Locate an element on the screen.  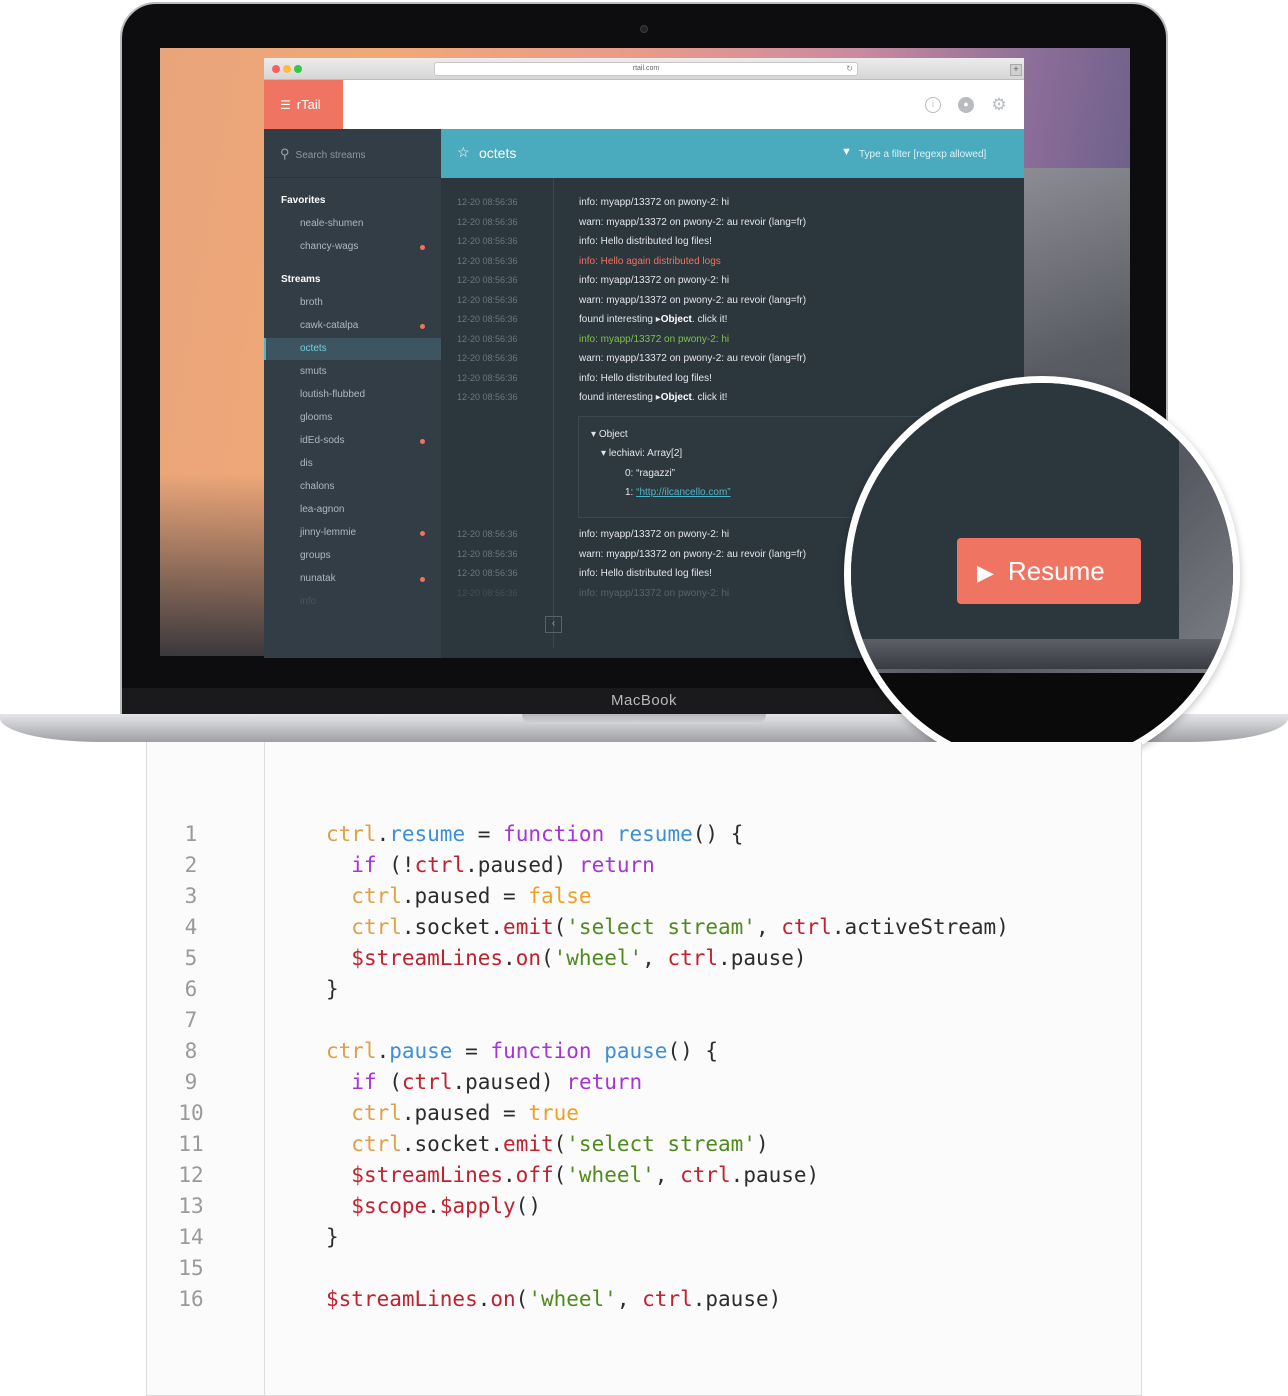
sidebar-item-label: idEd-sods is located at coordinates (322, 440).